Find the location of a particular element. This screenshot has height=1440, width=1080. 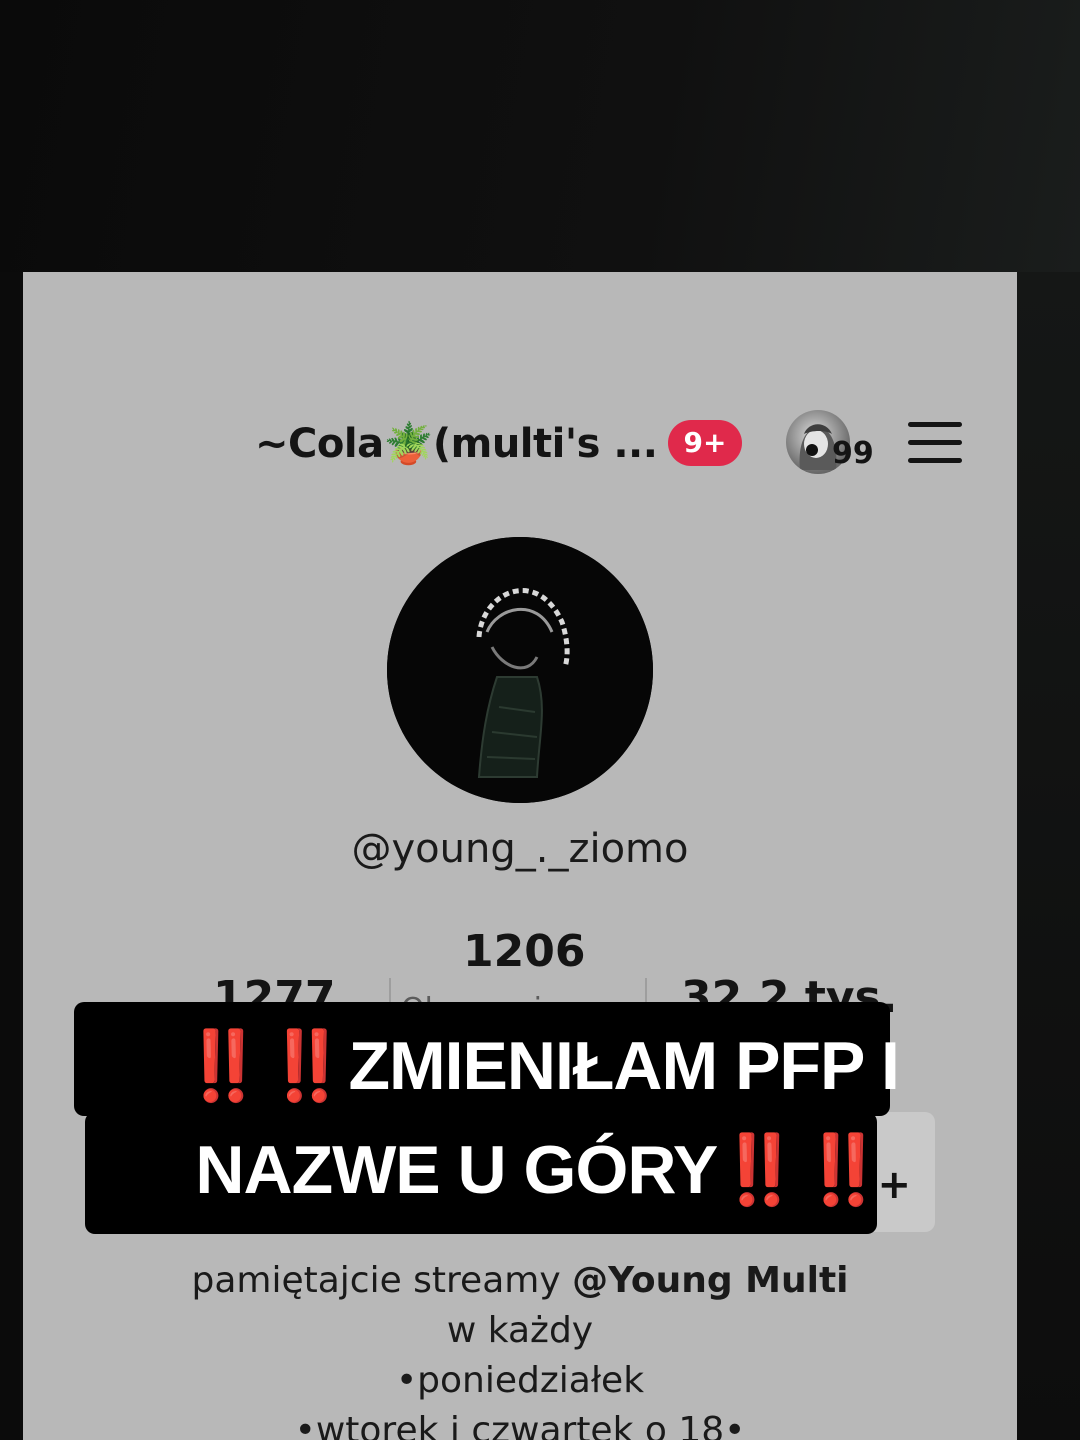

bio-text: pamiętajcie streamy is located at coordinates (382, 1280).